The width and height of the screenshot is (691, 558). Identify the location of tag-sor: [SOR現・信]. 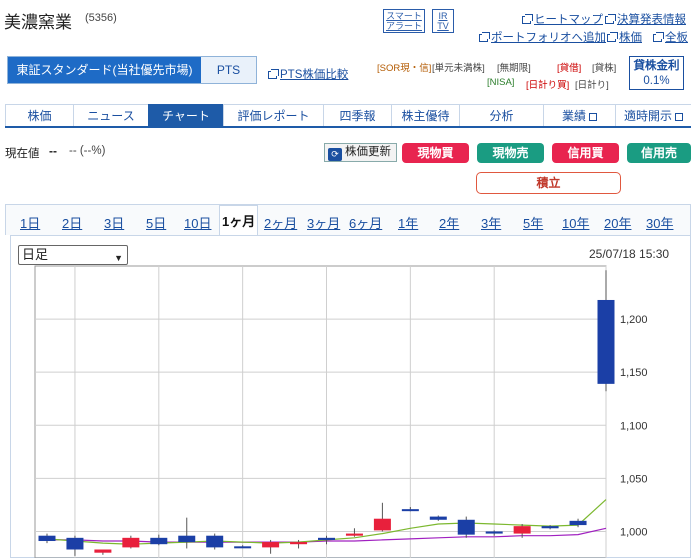
(404, 68).